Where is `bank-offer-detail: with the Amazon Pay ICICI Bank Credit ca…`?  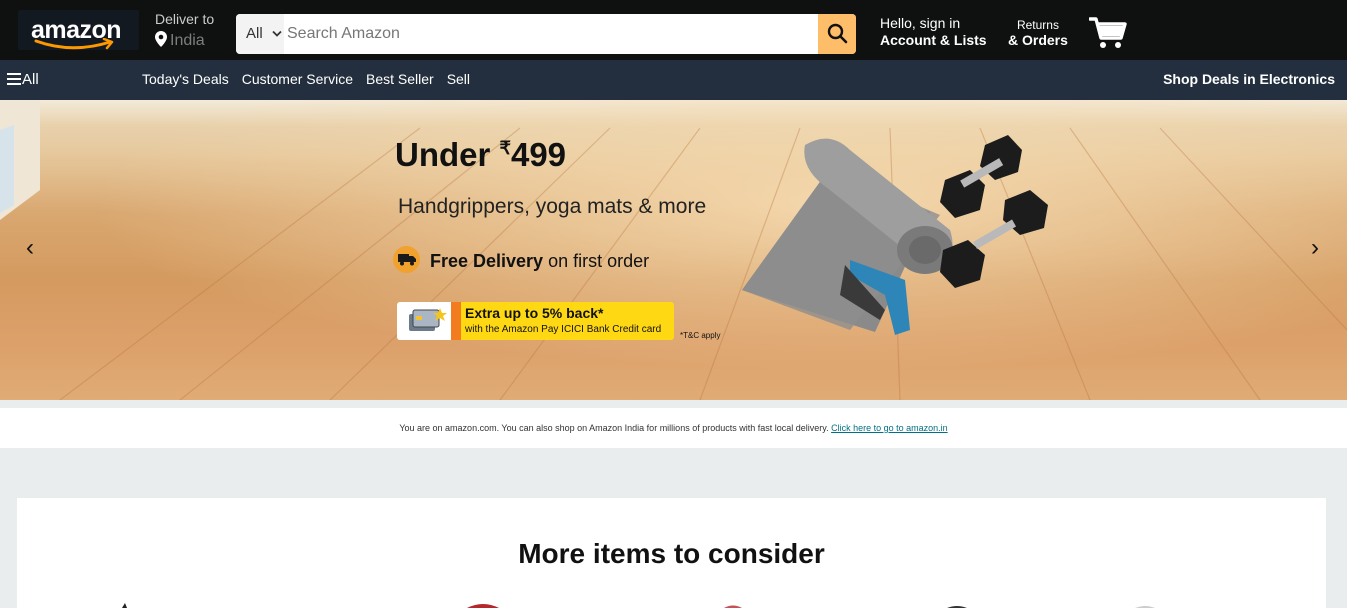 bank-offer-detail: with the Amazon Pay ICICI Bank Credit ca… is located at coordinates (563, 329).